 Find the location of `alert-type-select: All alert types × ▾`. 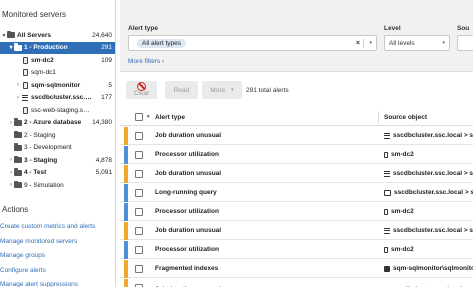

alert-type-select: All alert types × ▾ is located at coordinates (252, 43).